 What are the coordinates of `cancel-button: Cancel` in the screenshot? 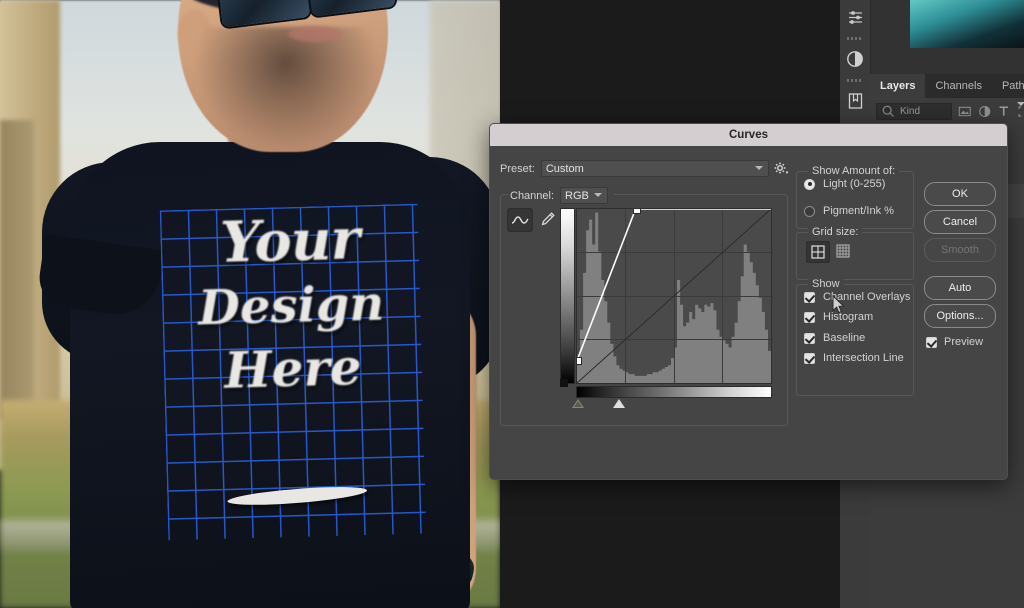 It's located at (960, 222).